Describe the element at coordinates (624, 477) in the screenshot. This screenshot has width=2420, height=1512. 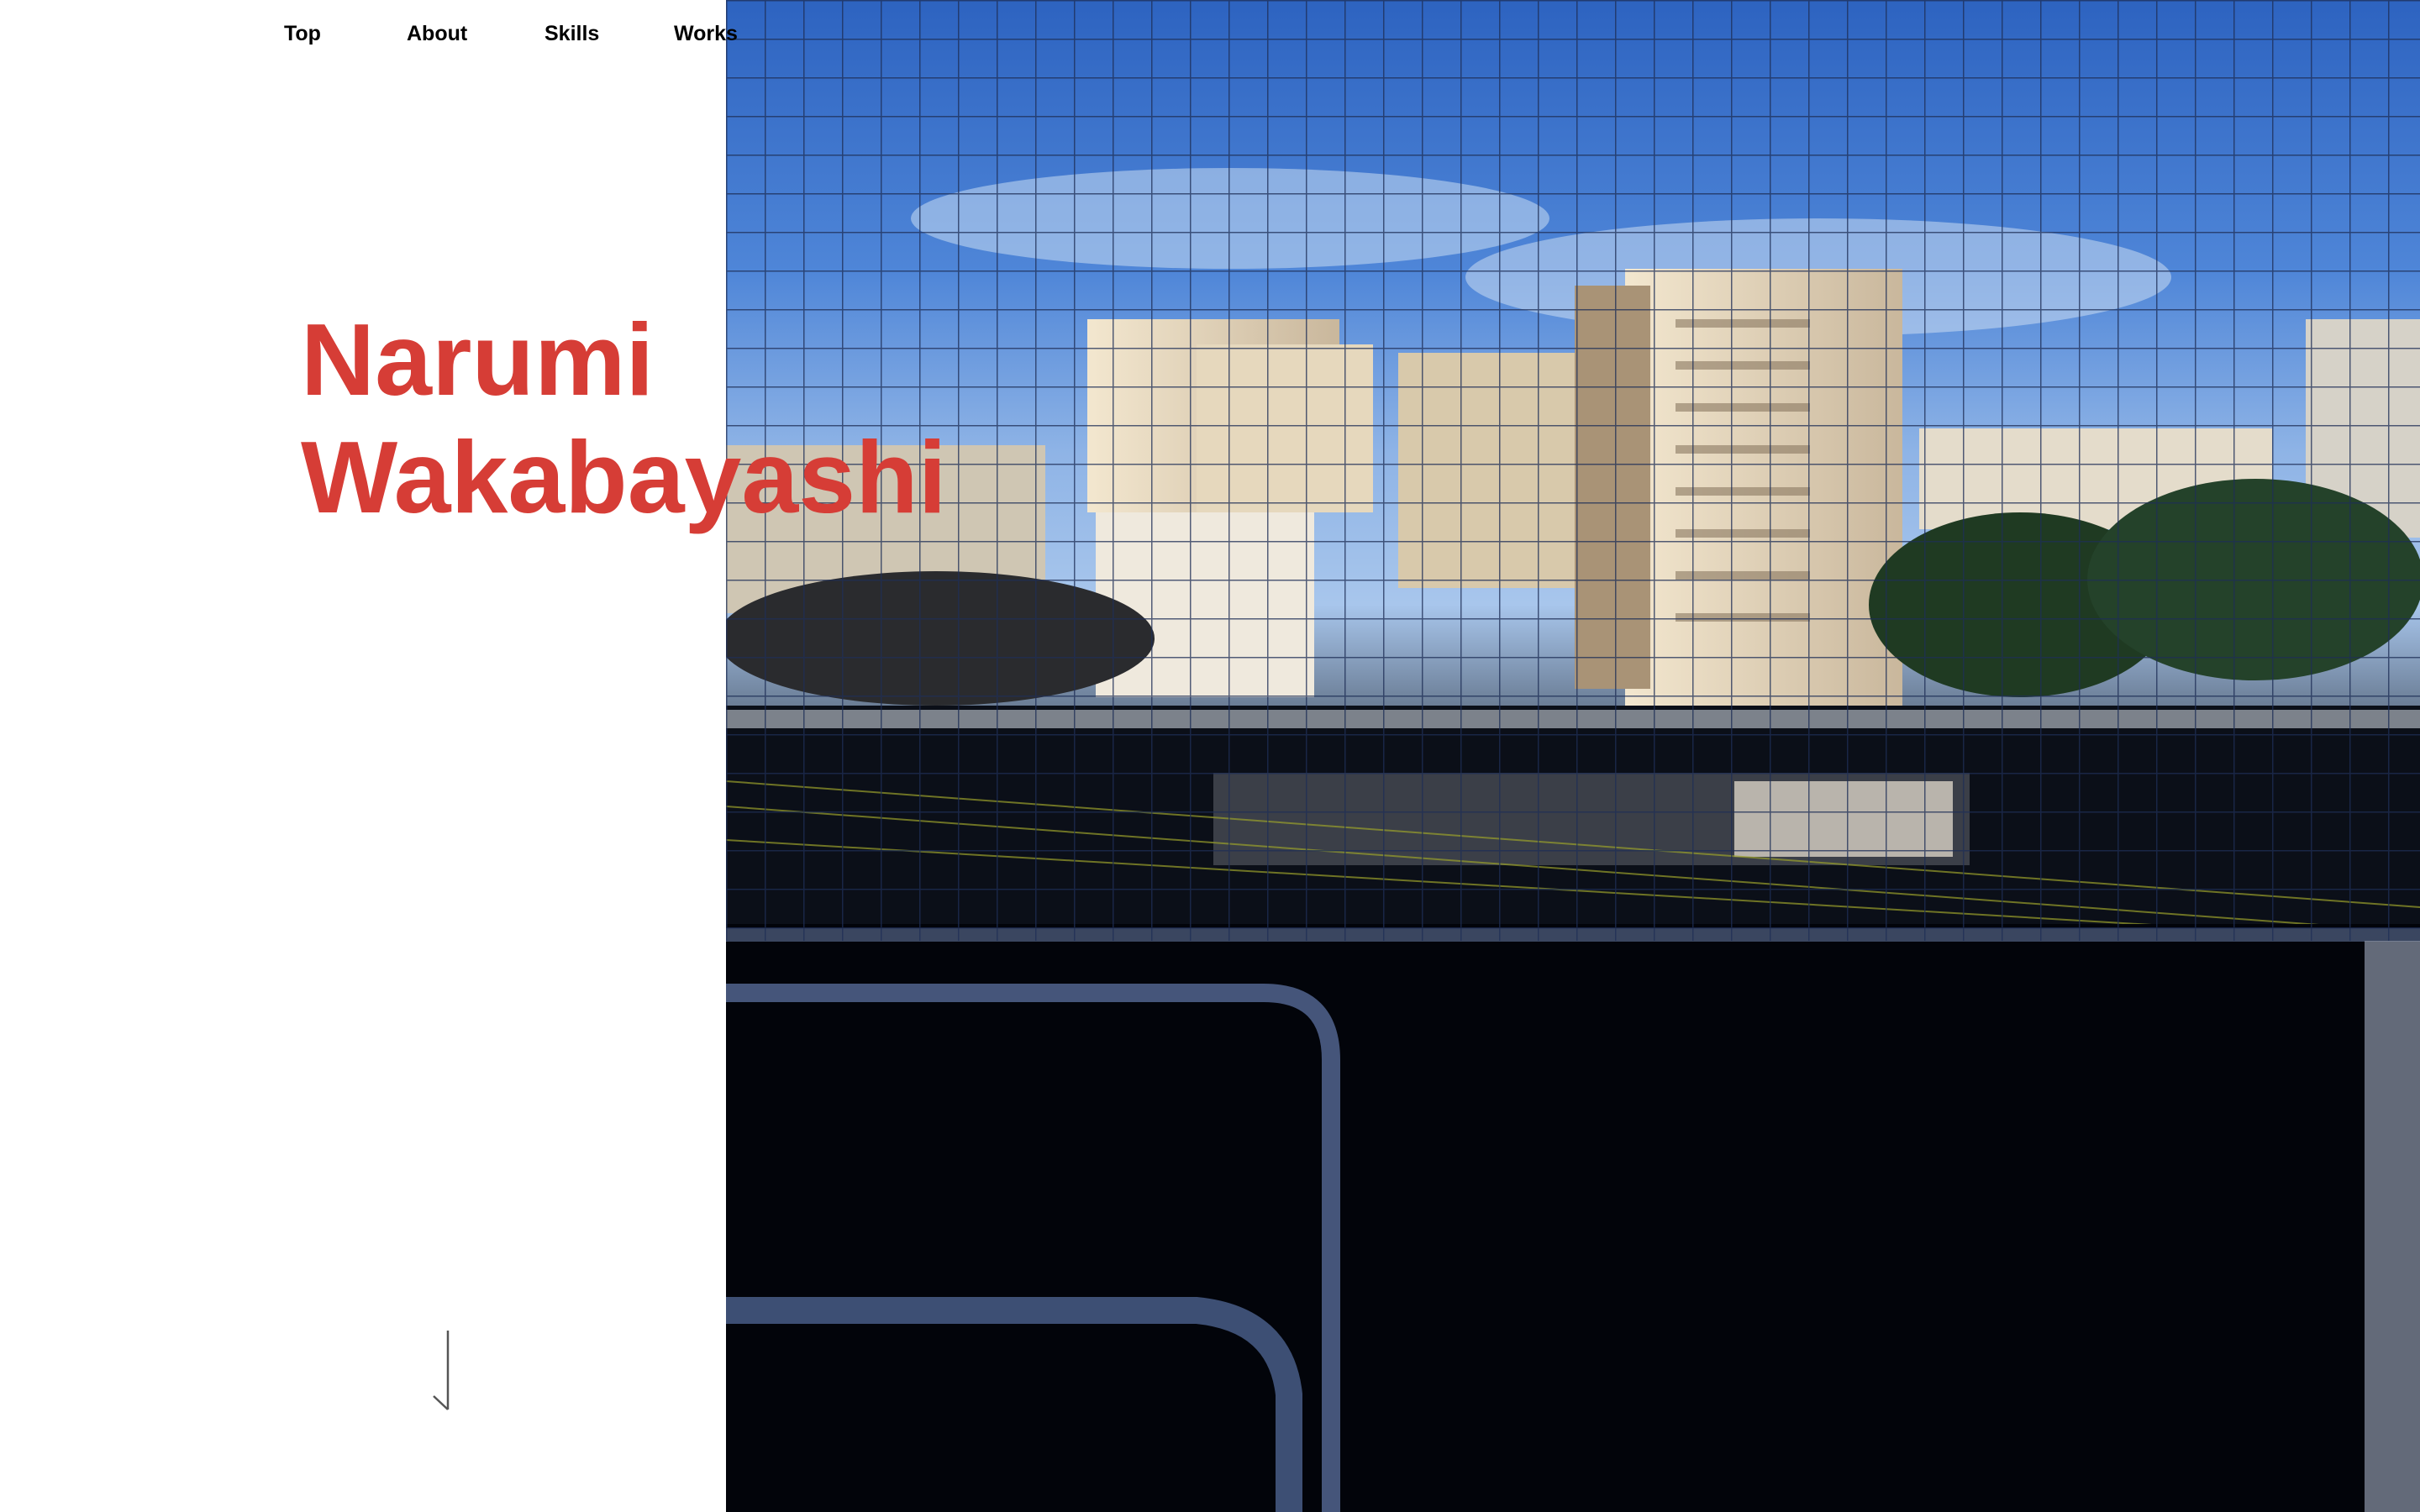
I see `hero-last-name: Wakabayashi` at that location.